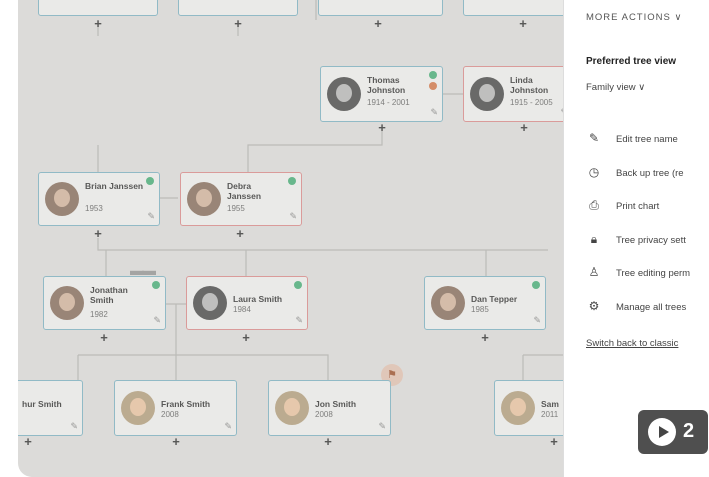  I want to click on person-card-laura: Laura Smith 1984 ✎, so click(247, 303).